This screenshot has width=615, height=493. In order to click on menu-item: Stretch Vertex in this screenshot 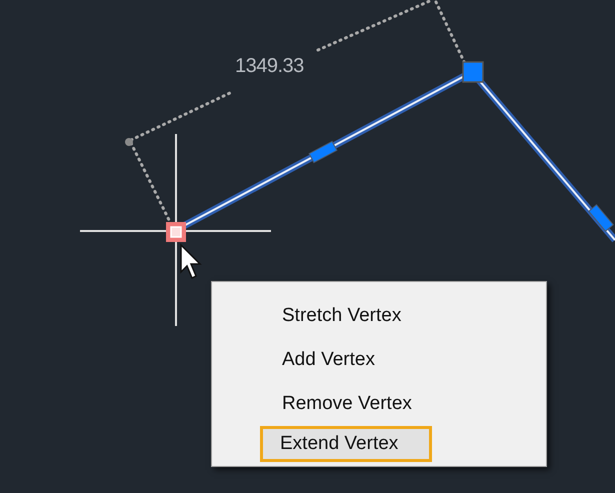, I will do `click(349, 316)`.